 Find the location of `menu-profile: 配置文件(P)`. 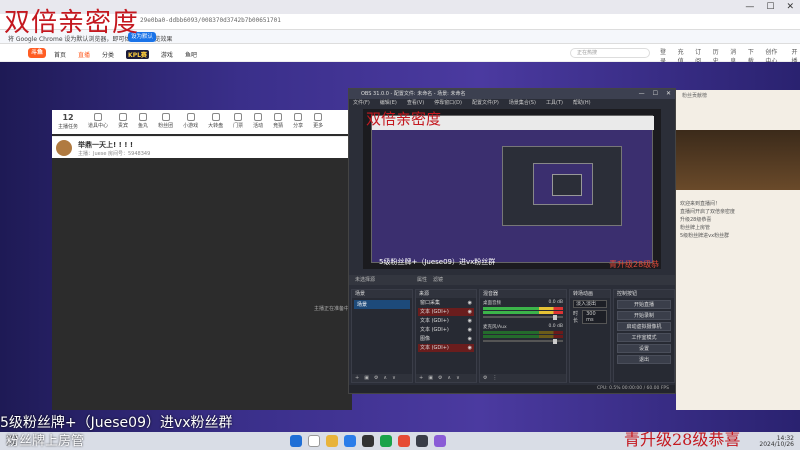

menu-profile: 配置文件(P) is located at coordinates (485, 103).